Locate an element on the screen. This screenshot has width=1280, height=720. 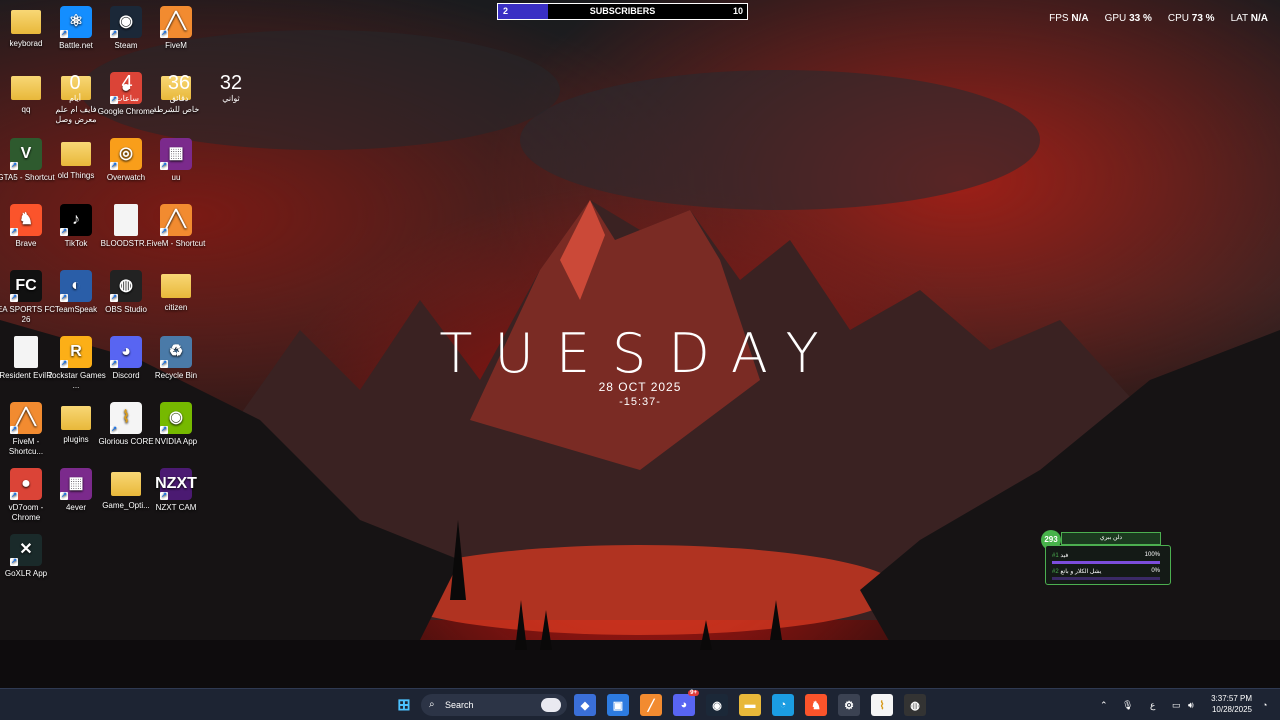
desktop-icon: ╱╲ ↗ FiveM - Shortcut is located at coordinates (176, 231).